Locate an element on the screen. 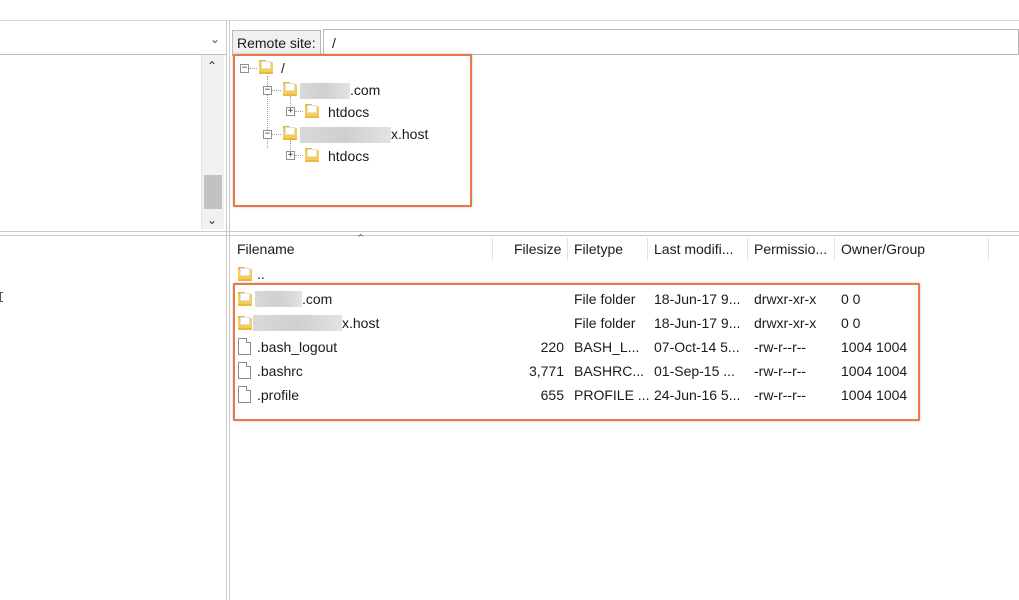 The width and height of the screenshot is (1019, 600). column-header-filename: Filename is located at coordinates (266, 249).